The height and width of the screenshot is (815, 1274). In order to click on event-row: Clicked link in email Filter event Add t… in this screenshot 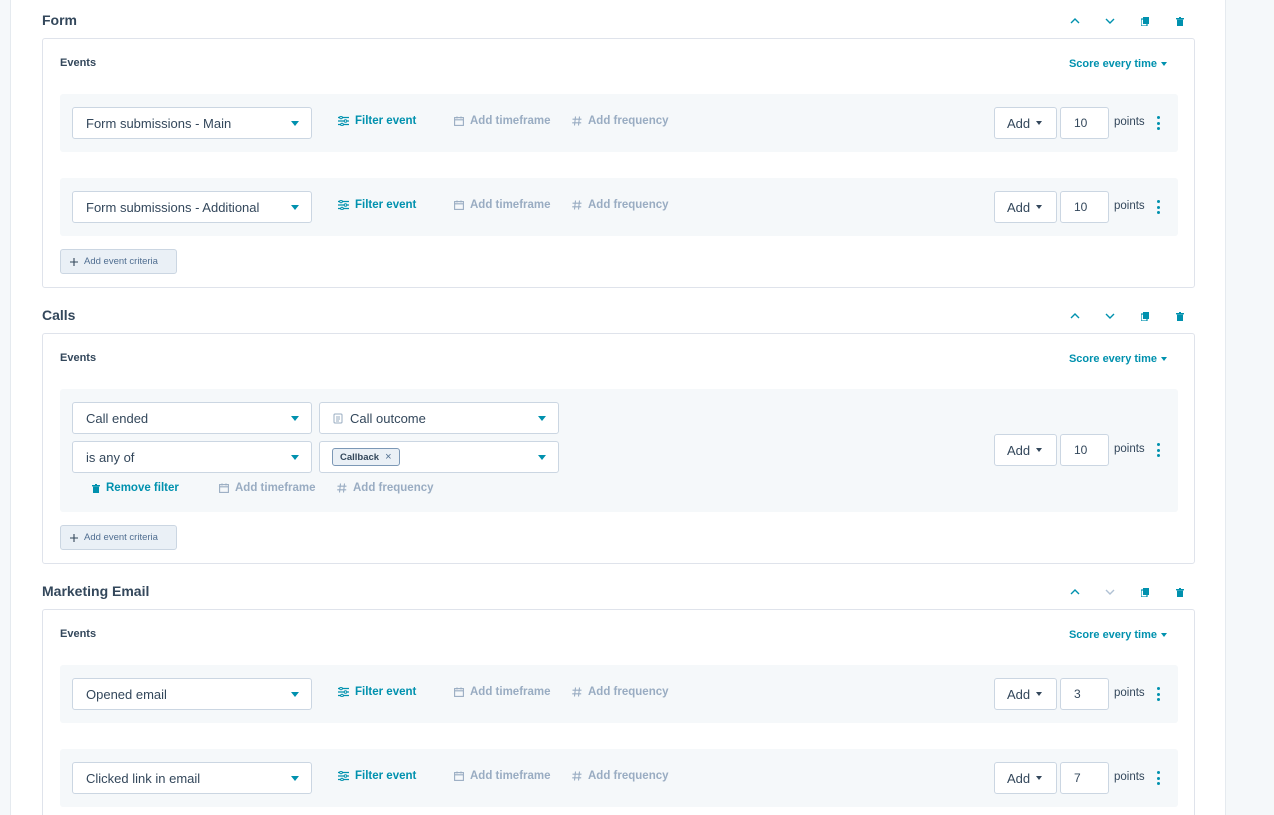, I will do `click(619, 778)`.